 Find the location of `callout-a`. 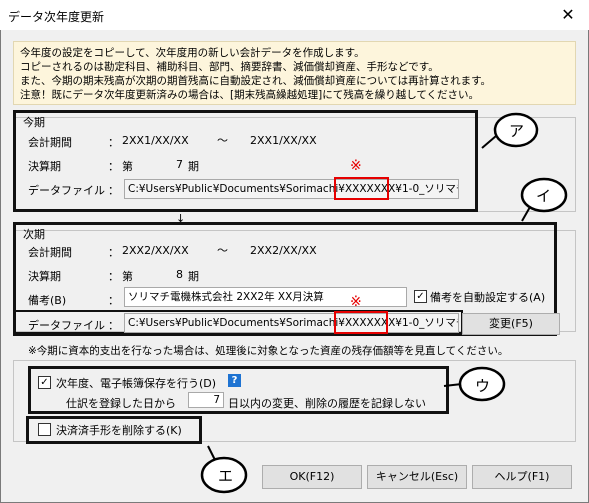

callout-a is located at coordinates (510, 130).